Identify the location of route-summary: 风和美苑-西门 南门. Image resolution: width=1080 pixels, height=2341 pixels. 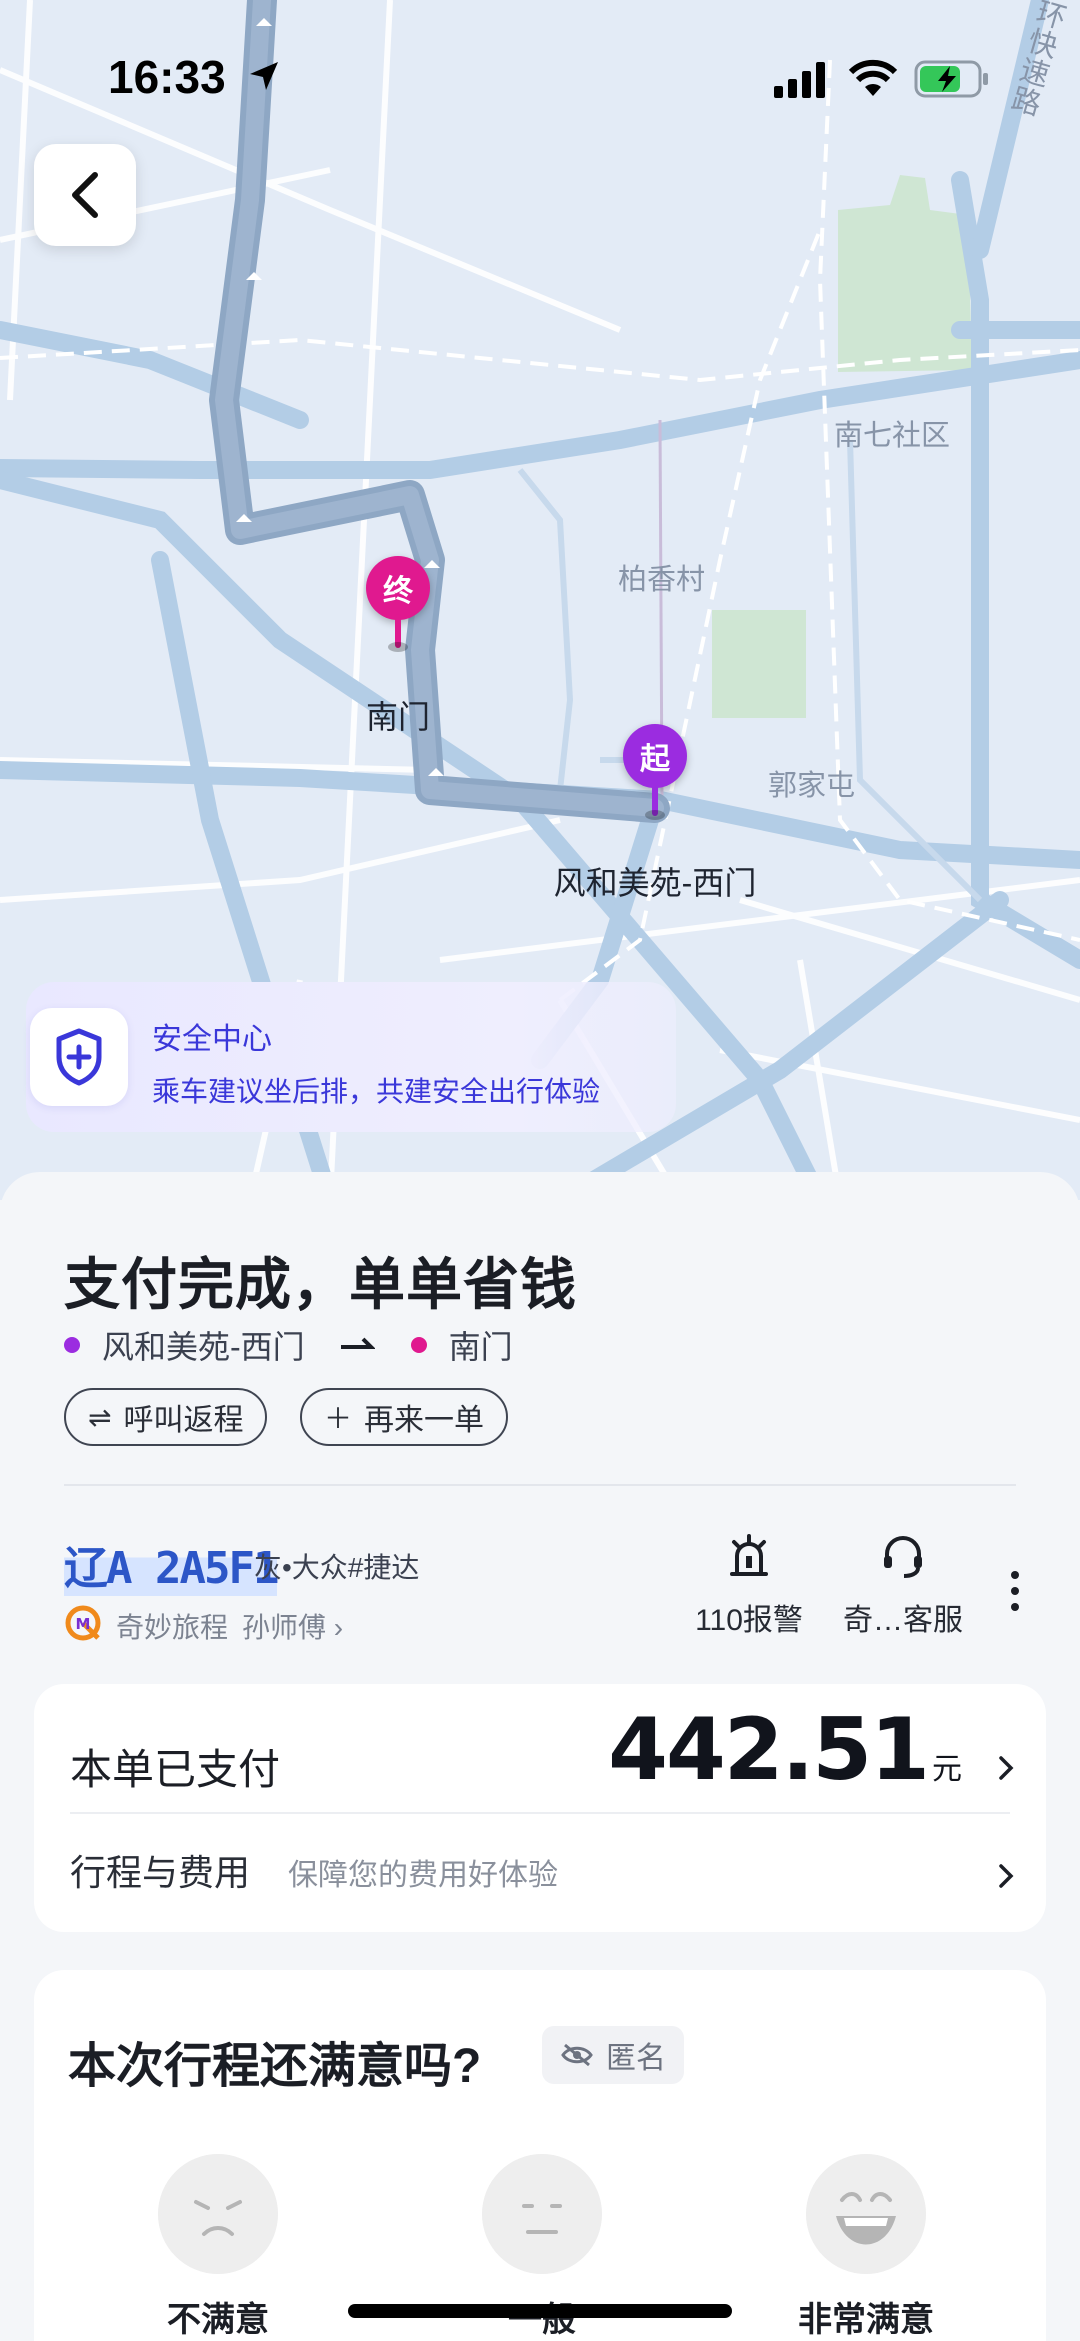
(288, 1345).